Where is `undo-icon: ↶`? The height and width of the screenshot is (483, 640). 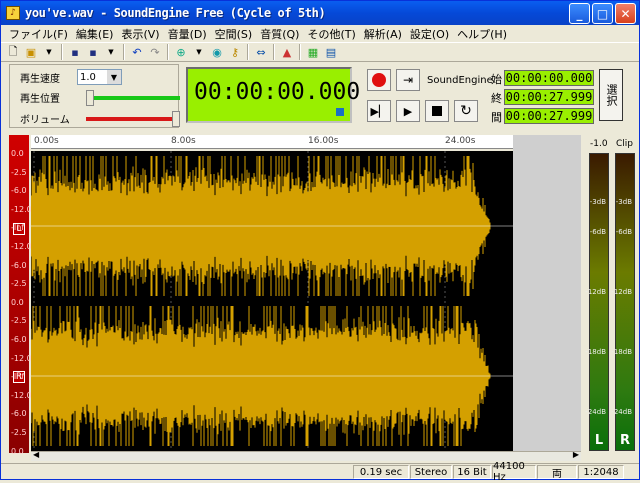 undo-icon: ↶ is located at coordinates (137, 52).